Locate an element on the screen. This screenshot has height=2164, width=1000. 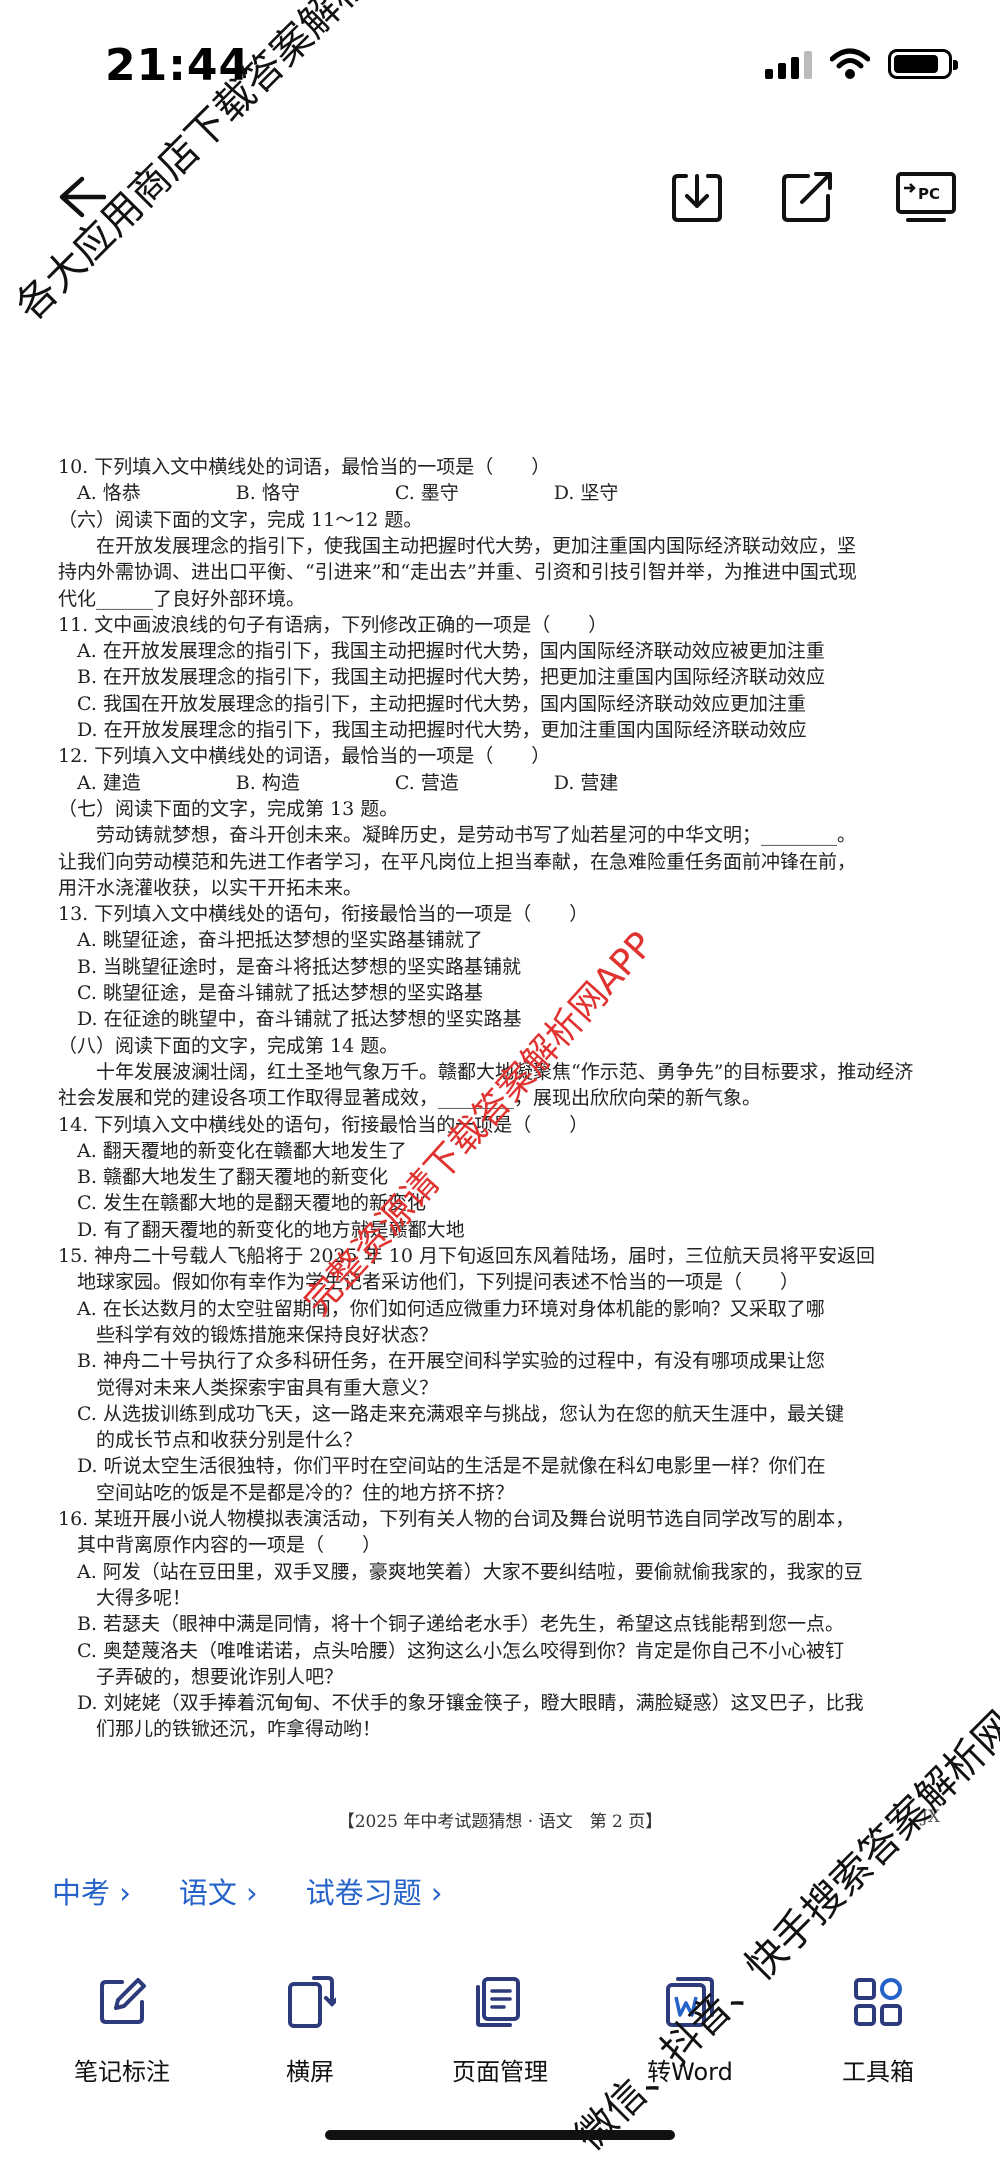
download-button is located at coordinates (697, 197).